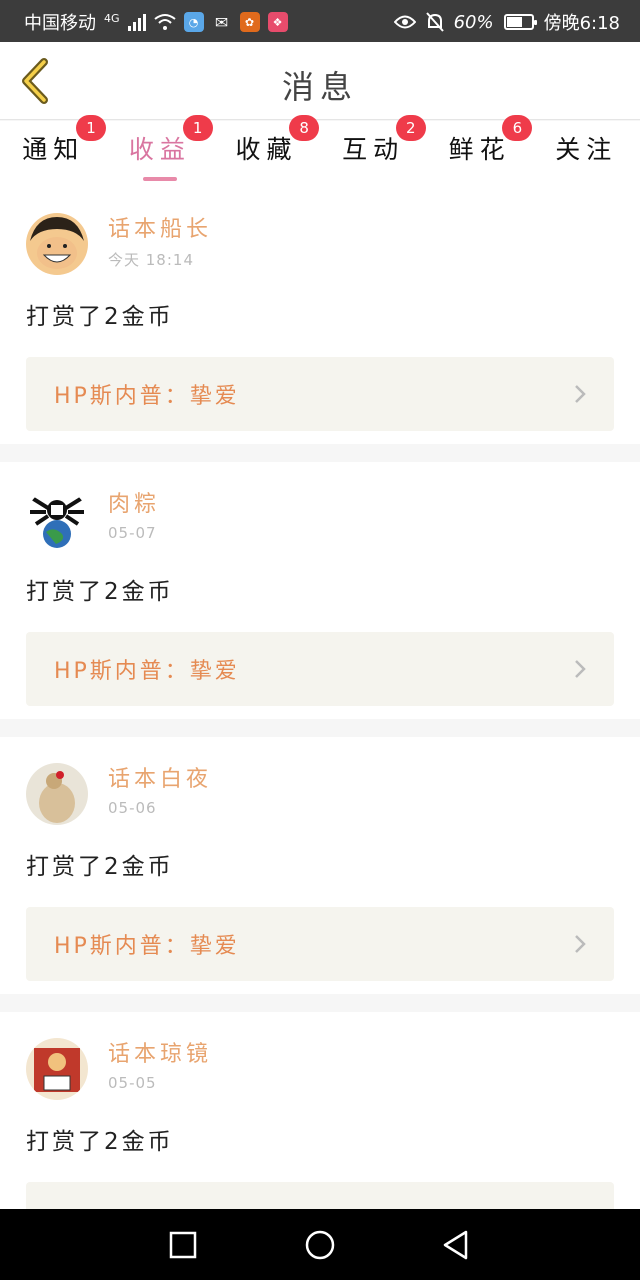  I want to click on tab-bar: 通知 1 收益 1 收藏 8 互动 2 鲜花 6 关注, so click(320, 151).